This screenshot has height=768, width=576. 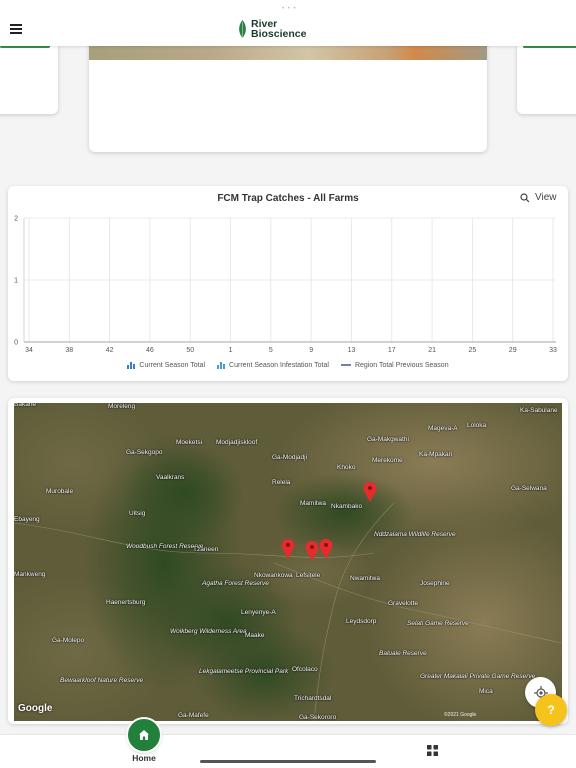 I want to click on x-tick-label: 9, so click(x=311, y=350).